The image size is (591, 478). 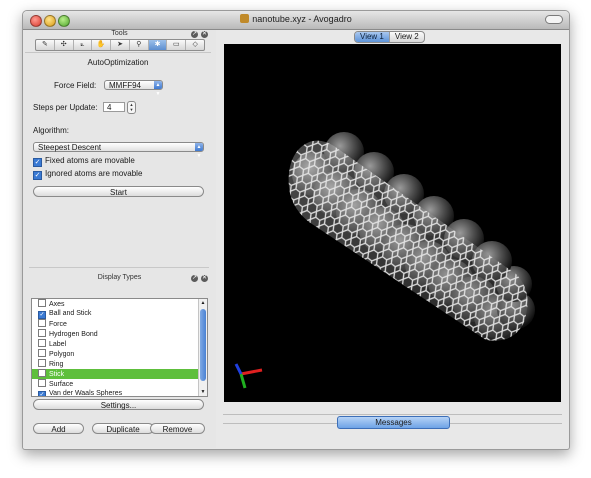 I want to click on display-type-item: ✓ Van der Waals Spheres, so click(x=119, y=393).